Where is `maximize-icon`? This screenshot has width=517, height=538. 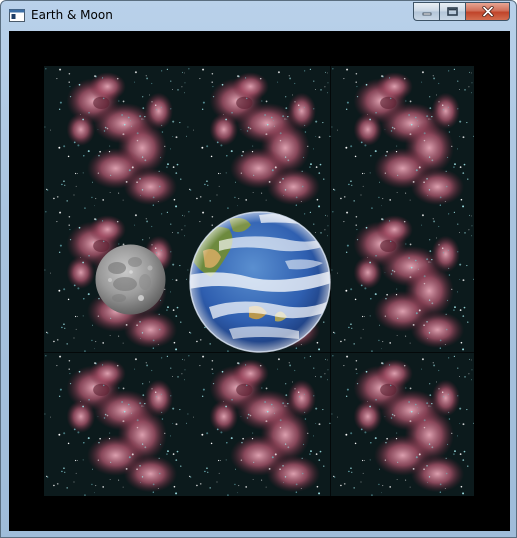
maximize-icon is located at coordinates (452, 11).